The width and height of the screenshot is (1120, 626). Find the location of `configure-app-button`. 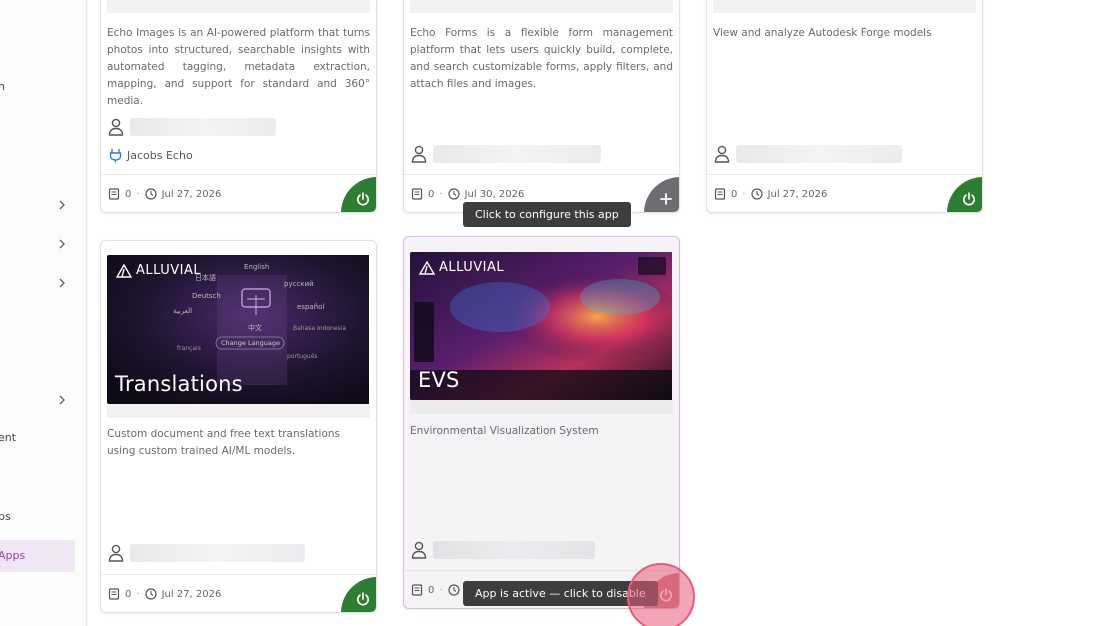

configure-app-button is located at coordinates (661, 194).